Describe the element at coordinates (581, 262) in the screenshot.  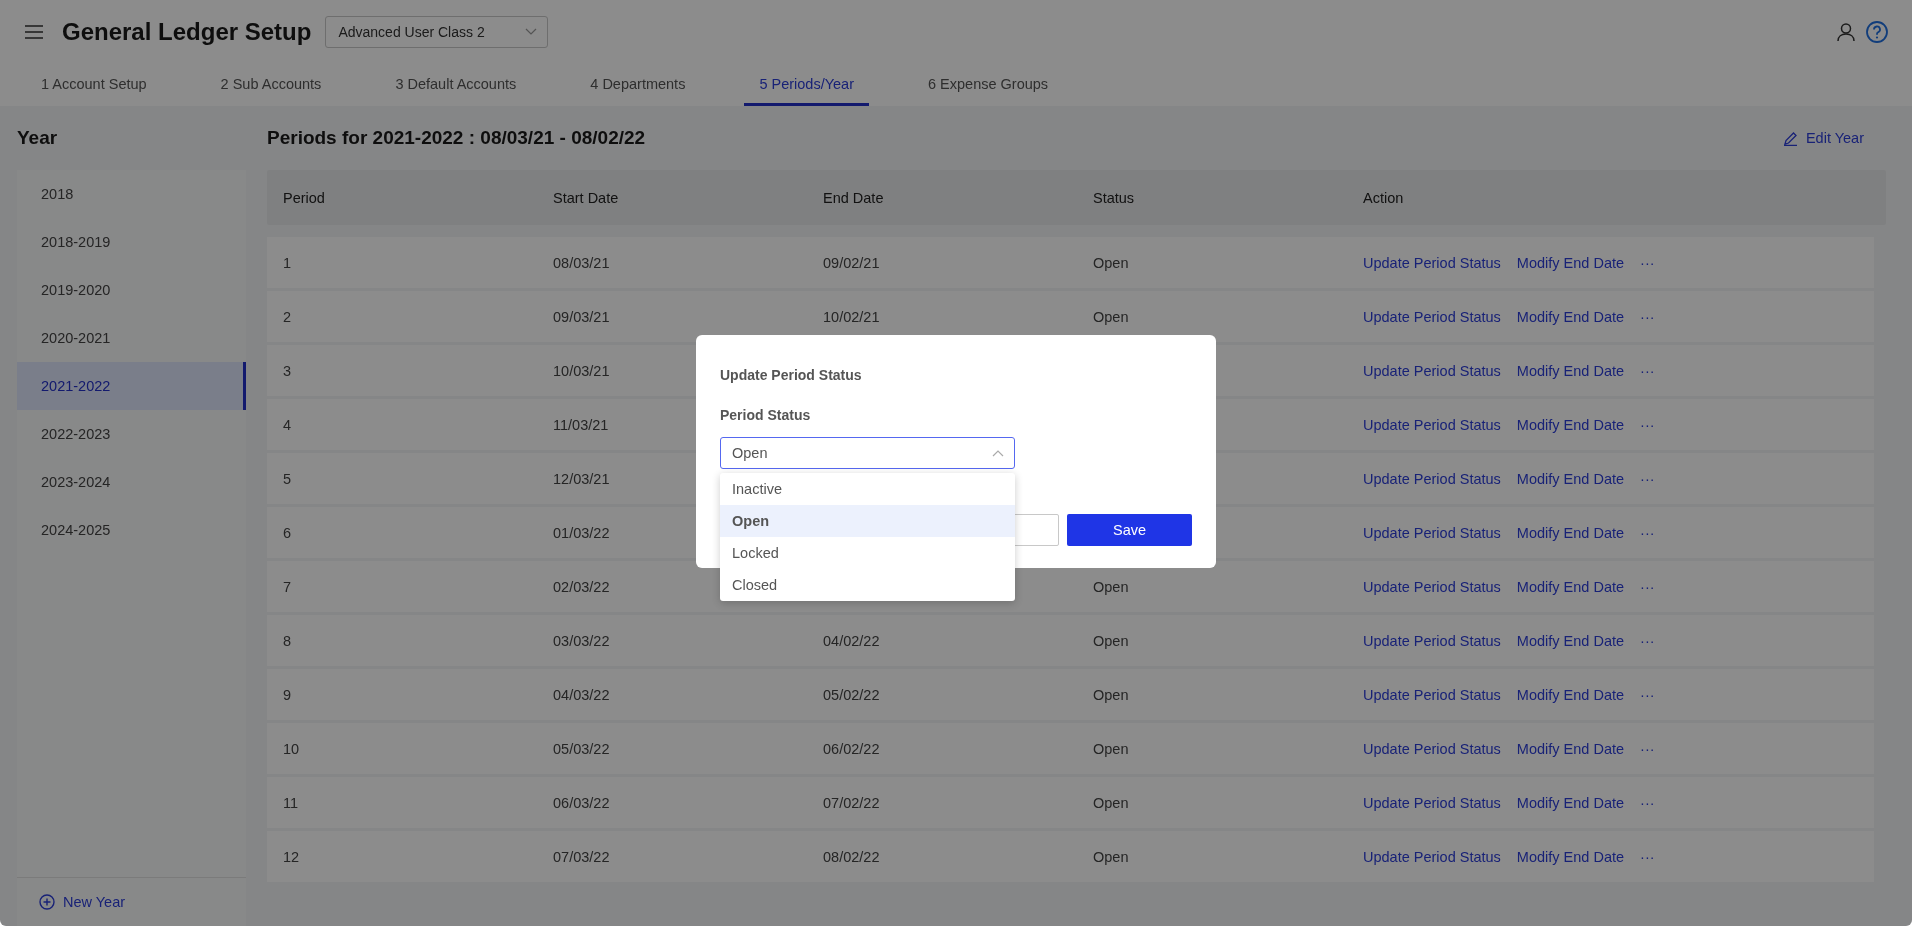
I see `table-cell: 08/03/21` at that location.